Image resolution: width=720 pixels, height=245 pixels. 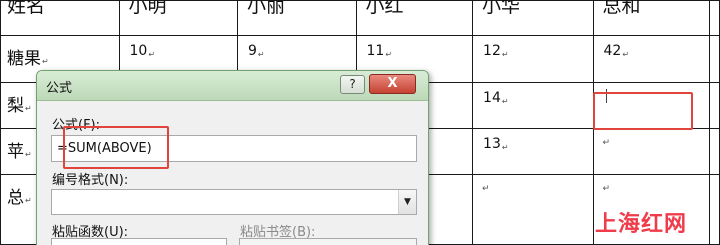 What do you see at coordinates (90, 180) in the screenshot?
I see `number-format-label: 编号格式(N):` at bounding box center [90, 180].